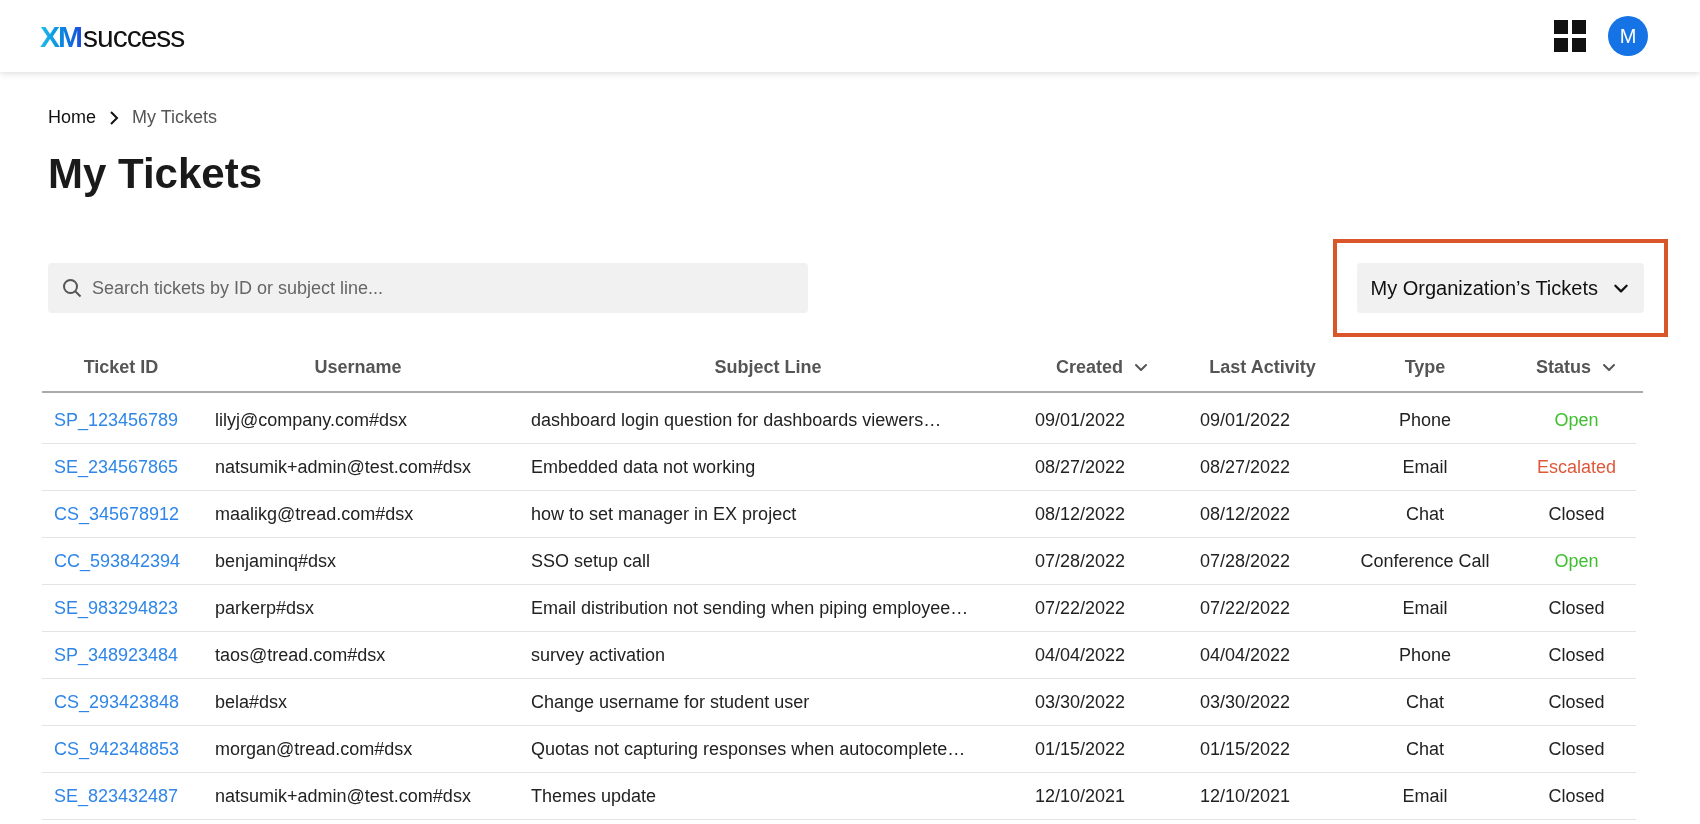 This screenshot has width=1700, height=824. Describe the element at coordinates (314, 749) in the screenshot. I see `table-cell-text: morgan@tread.com#dsx` at that location.